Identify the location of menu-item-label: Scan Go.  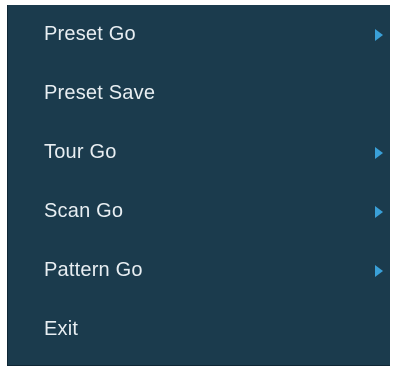
(84, 211).